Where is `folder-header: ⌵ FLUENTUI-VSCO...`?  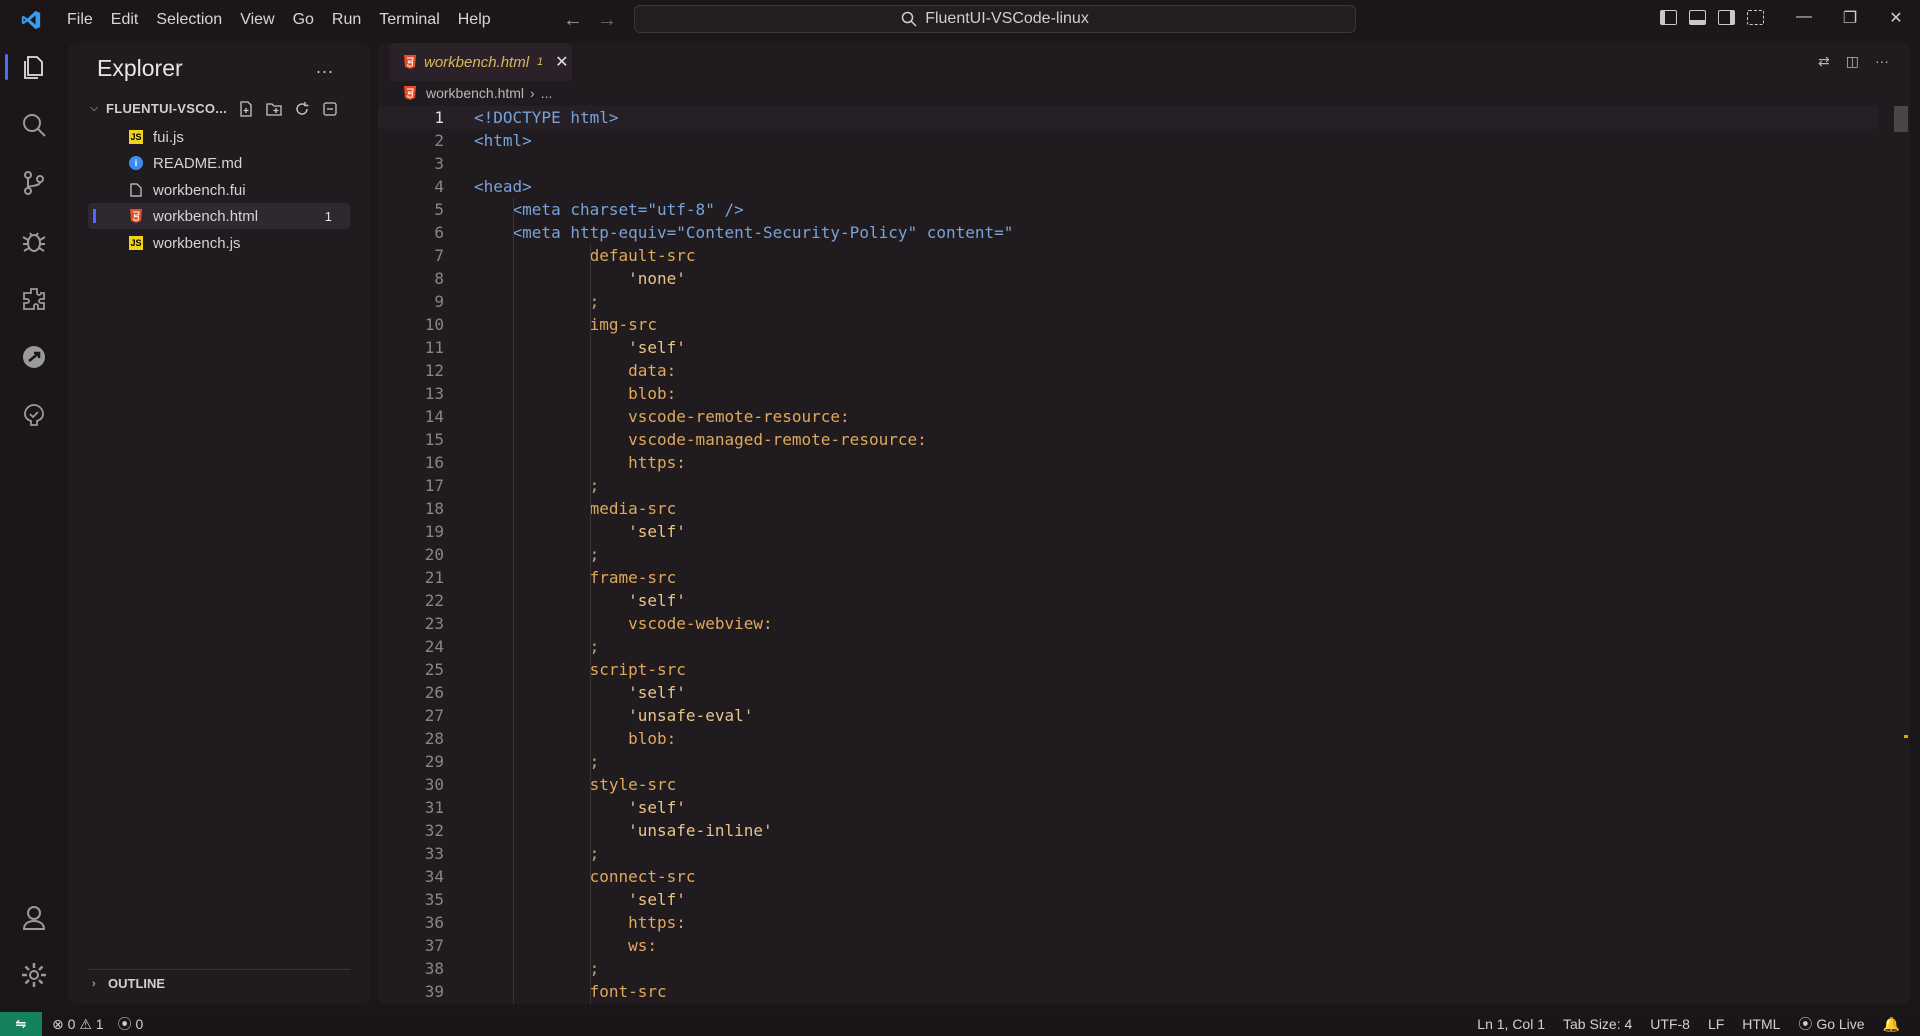 folder-header: ⌵ FLUENTUI-VSCO... is located at coordinates (158, 108).